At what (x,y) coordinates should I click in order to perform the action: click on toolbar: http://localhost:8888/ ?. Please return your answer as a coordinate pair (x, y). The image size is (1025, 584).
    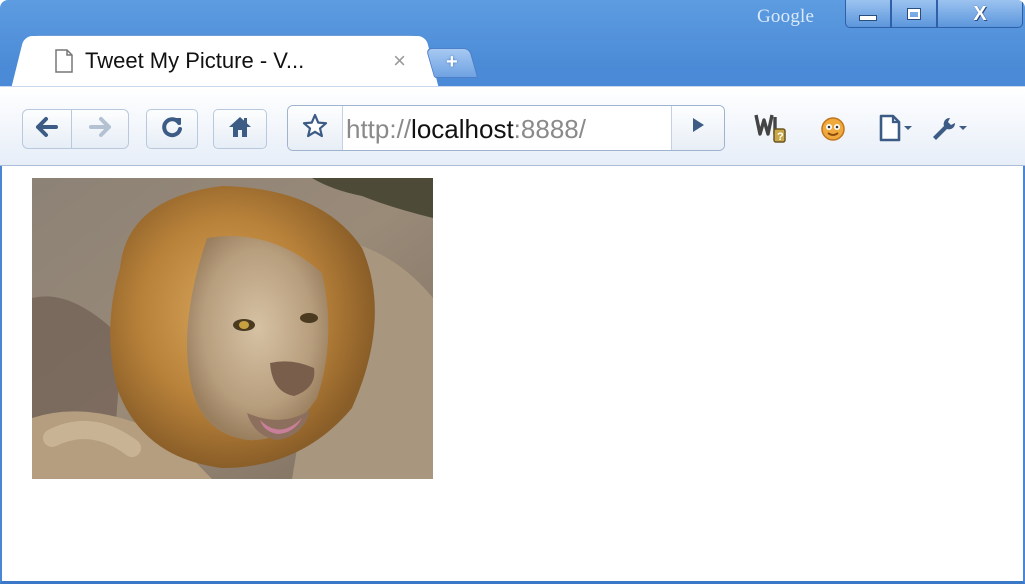
    Looking at the image, I should click on (512, 126).